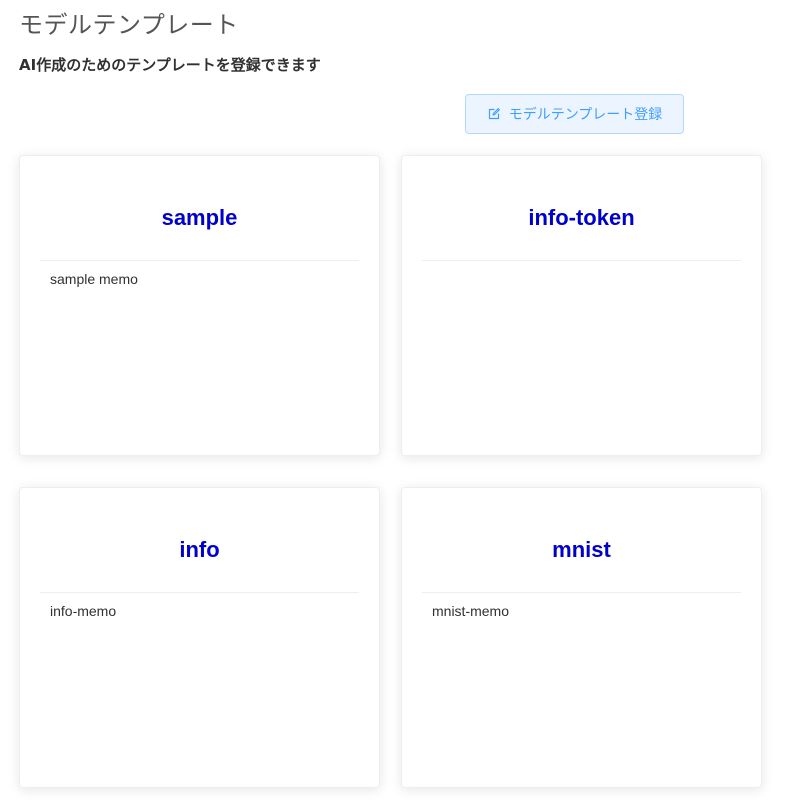 The width and height of the screenshot is (795, 802). I want to click on register-template-label: モデルテンプレート登録, so click(585, 114).